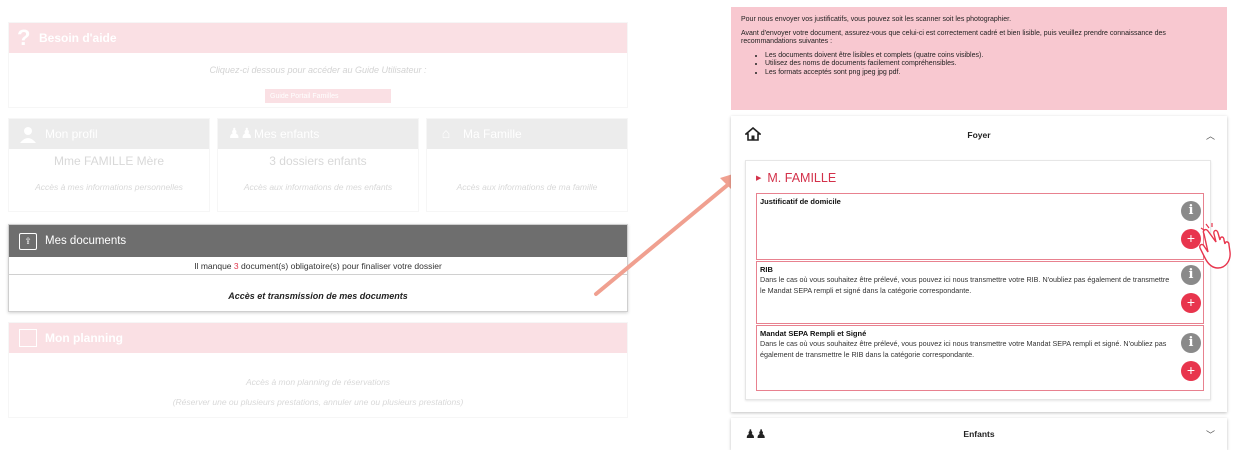 The height and width of the screenshot is (450, 1238). I want to click on pointer-arrow-icon, so click(670, 233).